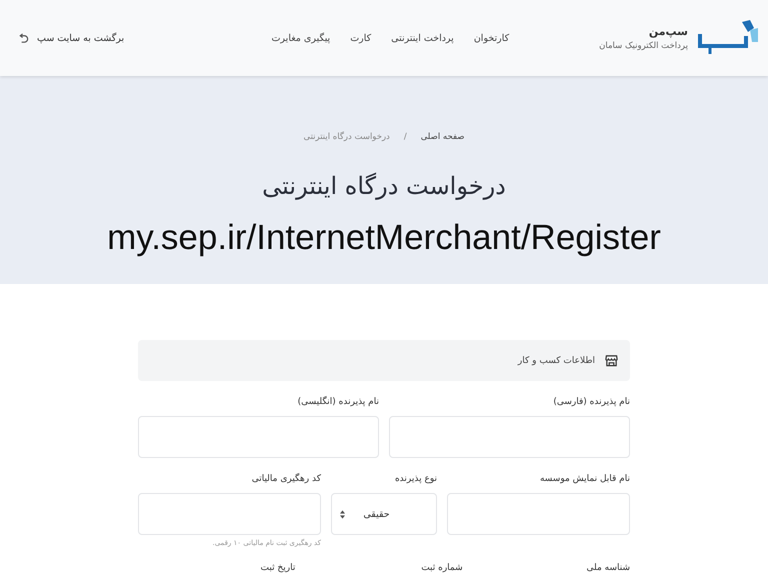 The height and width of the screenshot is (576, 768). What do you see at coordinates (23, 38) in the screenshot?
I see `undo-icon` at bounding box center [23, 38].